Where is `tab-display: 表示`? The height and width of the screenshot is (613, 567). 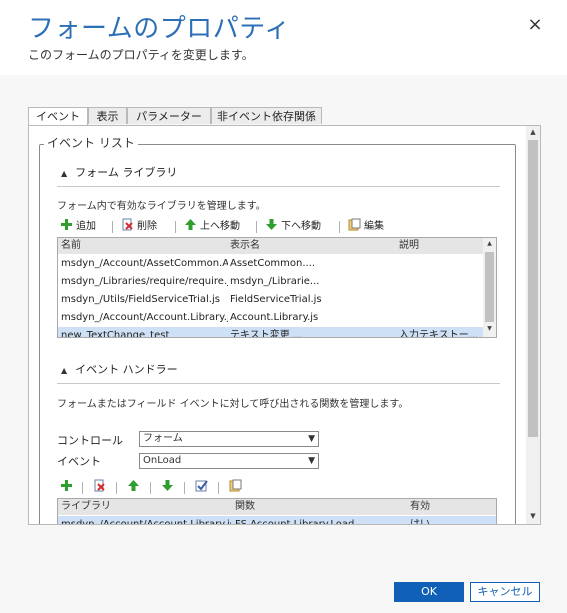
tab-display: 表示 is located at coordinates (107, 115).